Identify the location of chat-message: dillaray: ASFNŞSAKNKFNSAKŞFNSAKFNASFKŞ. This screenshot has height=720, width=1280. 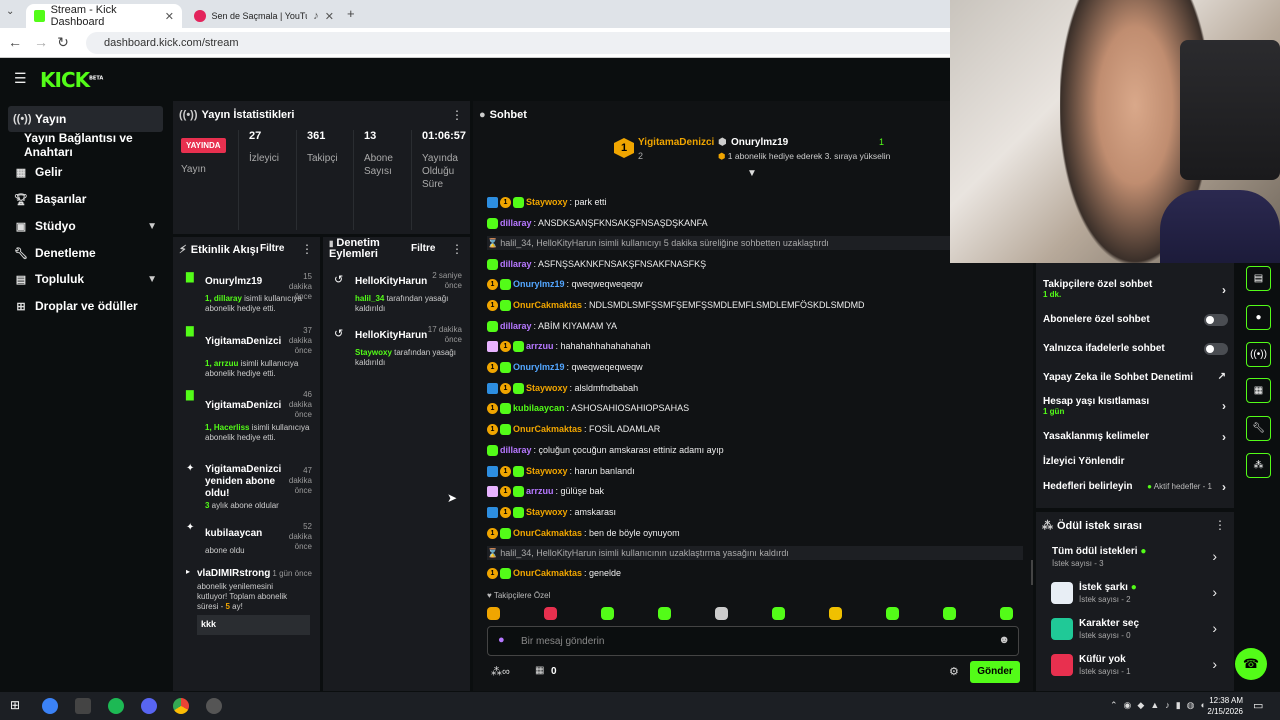
(596, 264).